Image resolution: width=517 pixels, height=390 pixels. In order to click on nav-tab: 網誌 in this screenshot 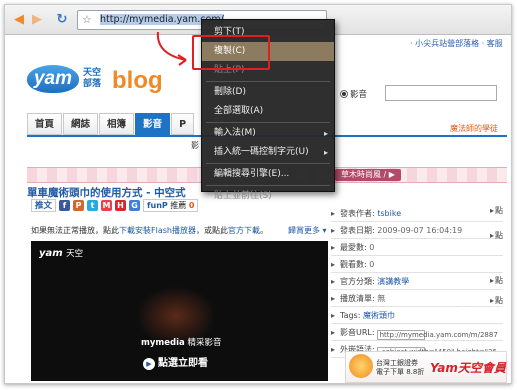, I will do `click(81, 124)`.